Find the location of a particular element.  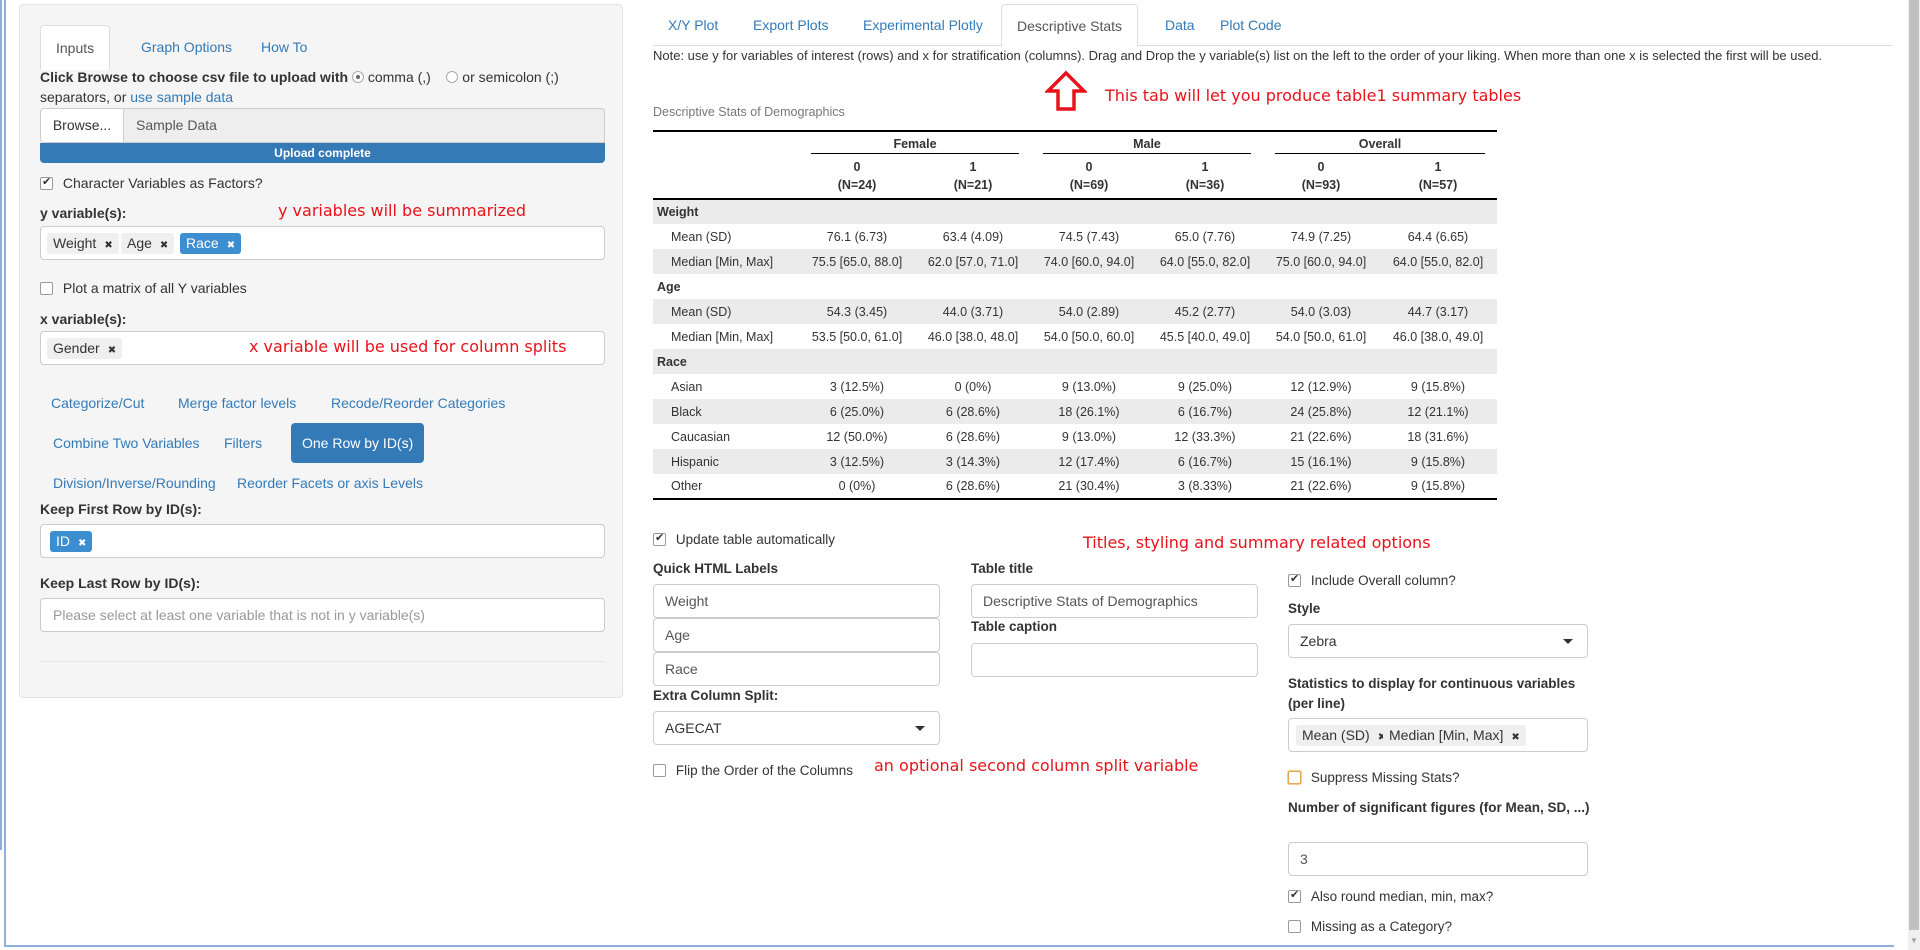

file-upload: Browse... Sample Data is located at coordinates (322, 125).